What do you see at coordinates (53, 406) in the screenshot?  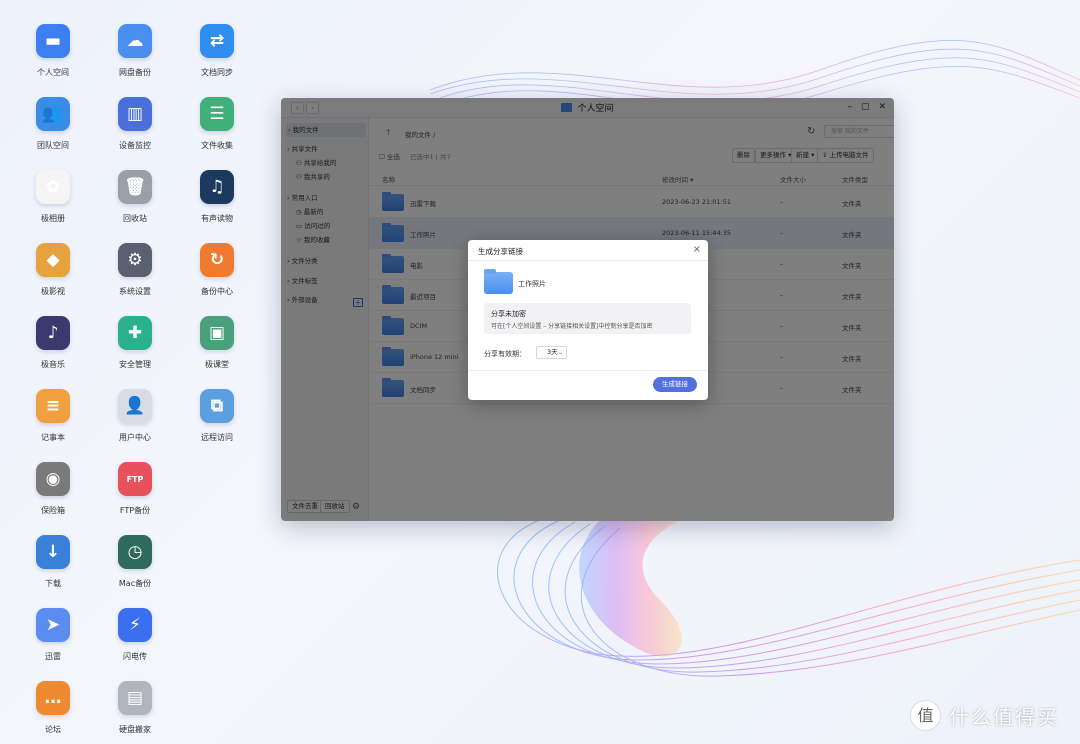 I see `notepad-icon: ≡` at bounding box center [53, 406].